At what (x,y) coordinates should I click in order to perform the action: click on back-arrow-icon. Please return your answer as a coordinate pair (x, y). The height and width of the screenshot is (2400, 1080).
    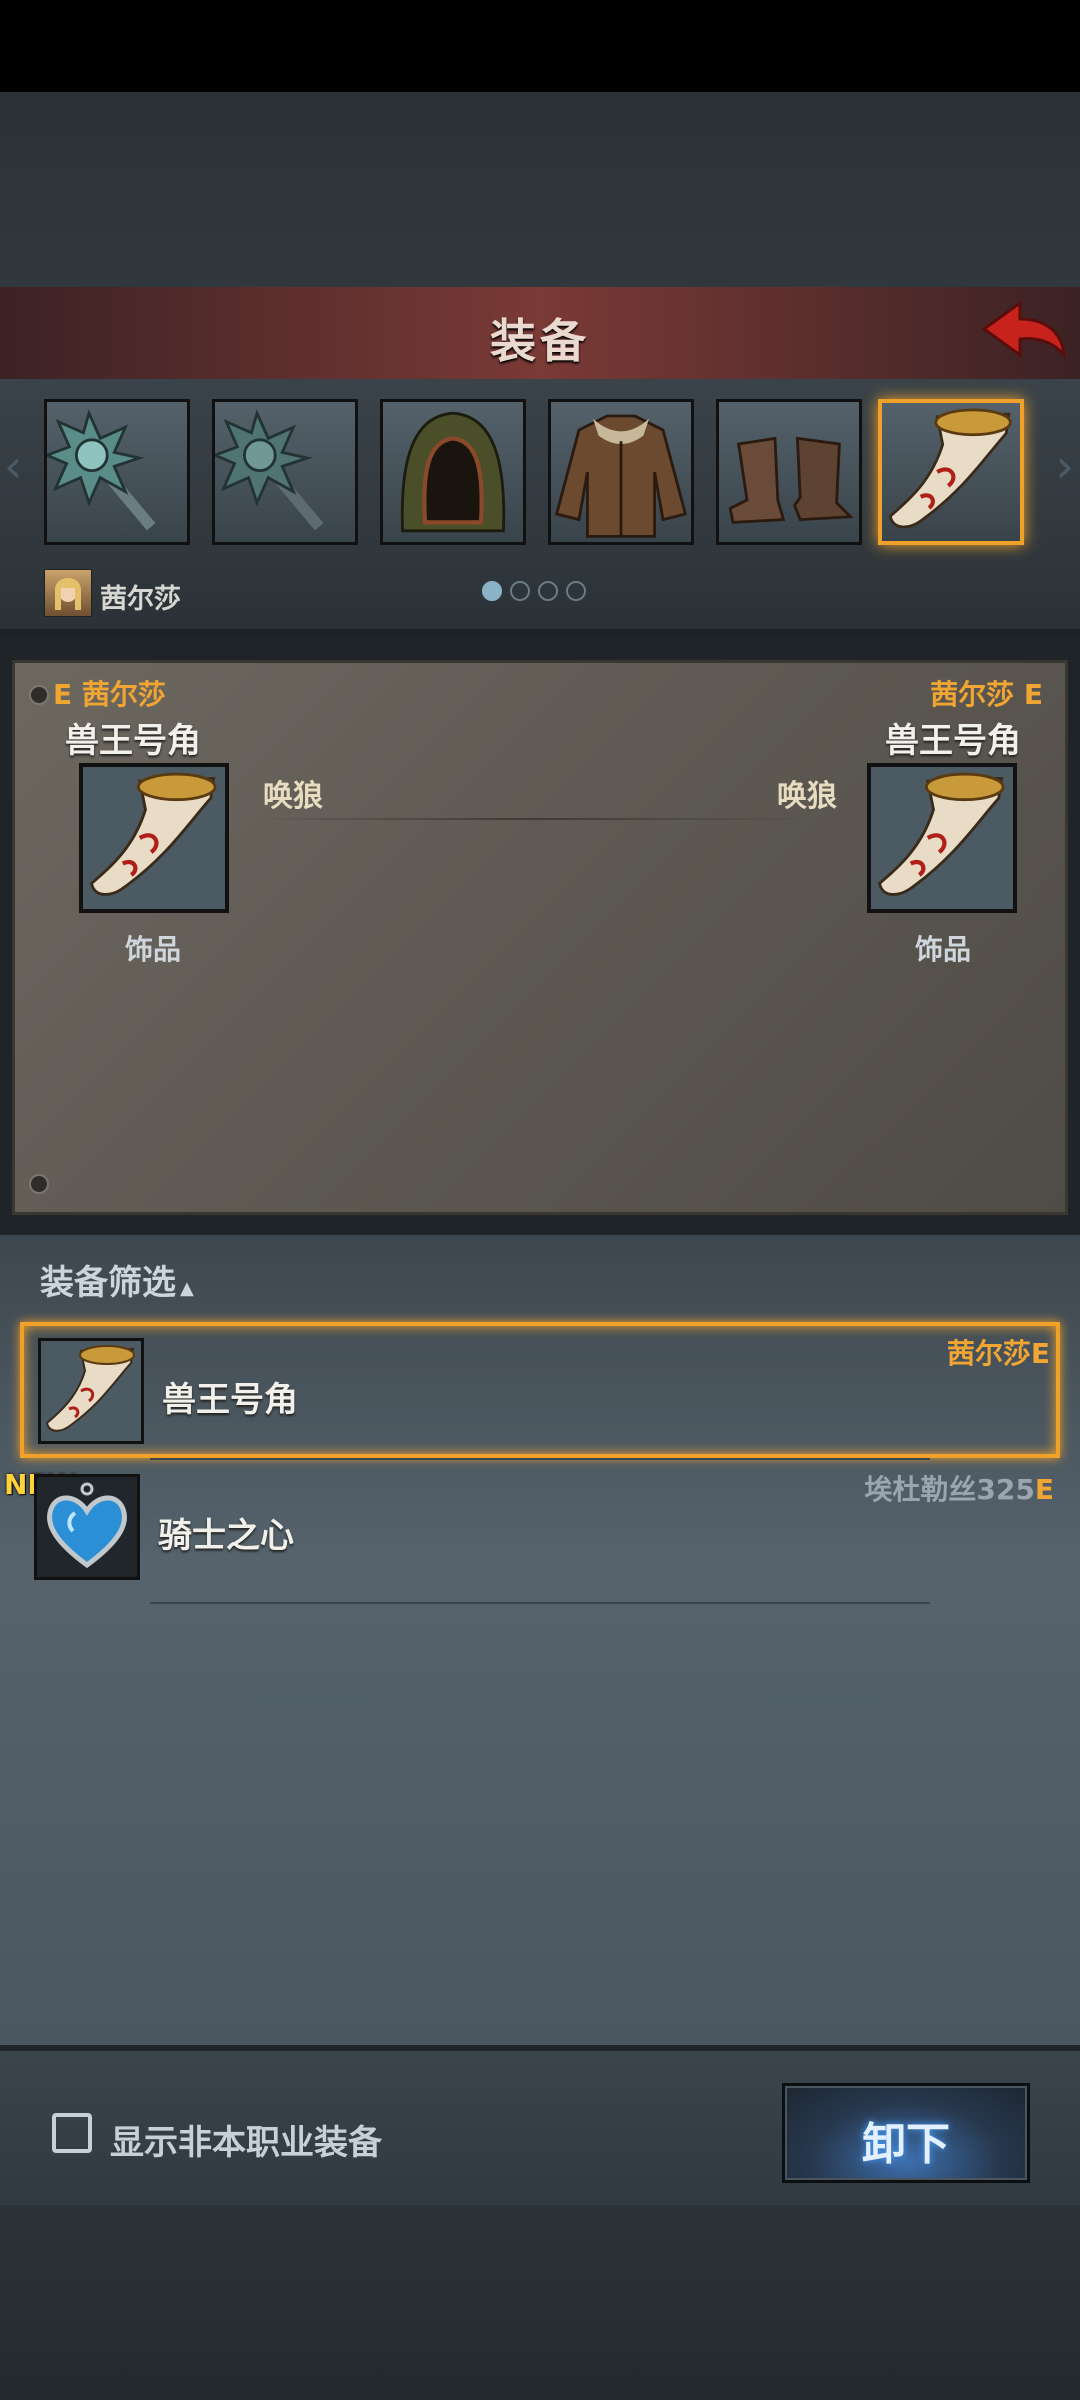
    Looking at the image, I should click on (1023, 330).